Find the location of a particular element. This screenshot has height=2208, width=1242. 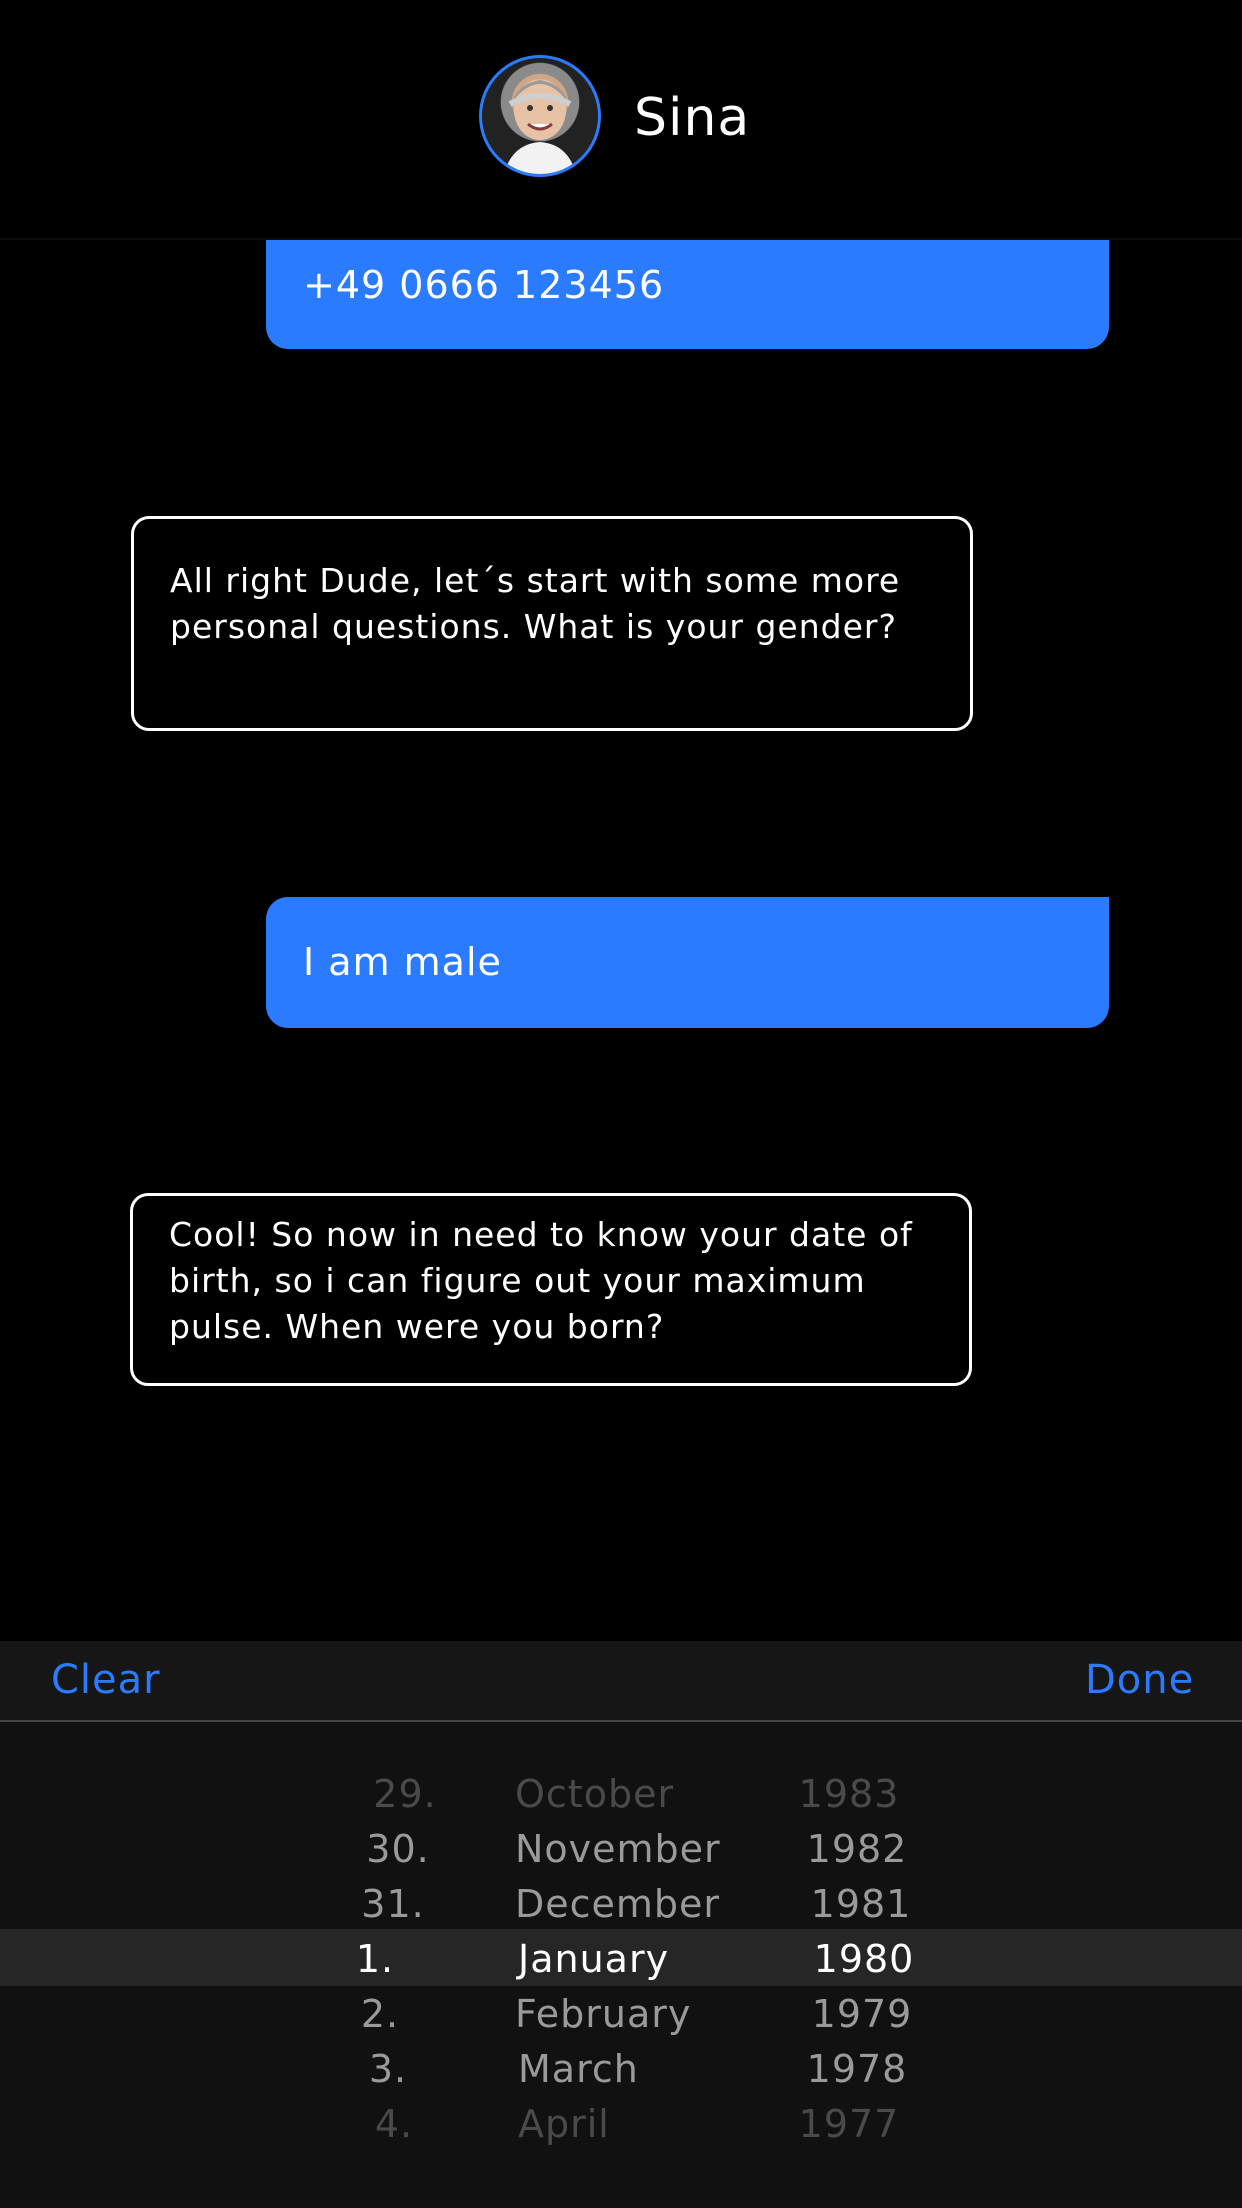

picker-day-option: 30. is located at coordinates (397, 1849).